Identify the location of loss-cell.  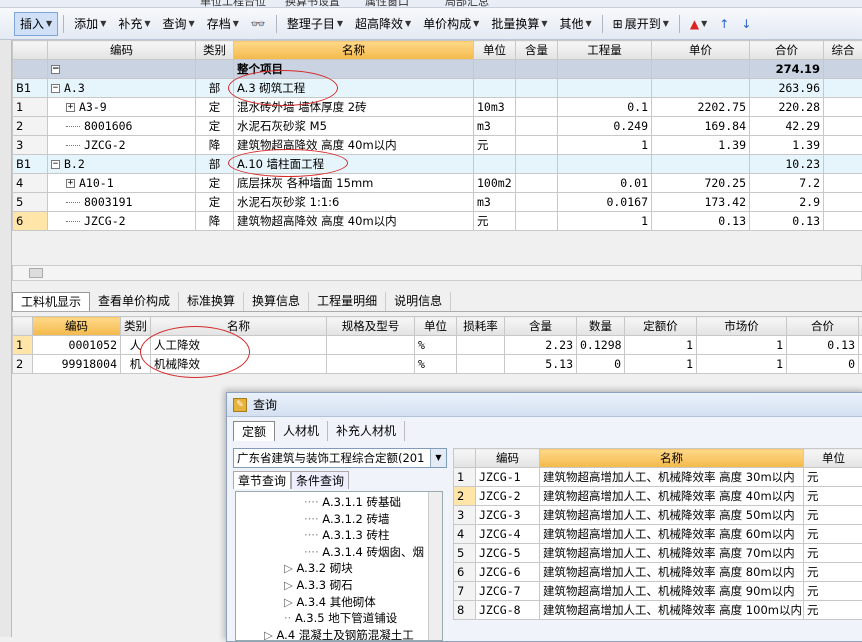
(481, 364).